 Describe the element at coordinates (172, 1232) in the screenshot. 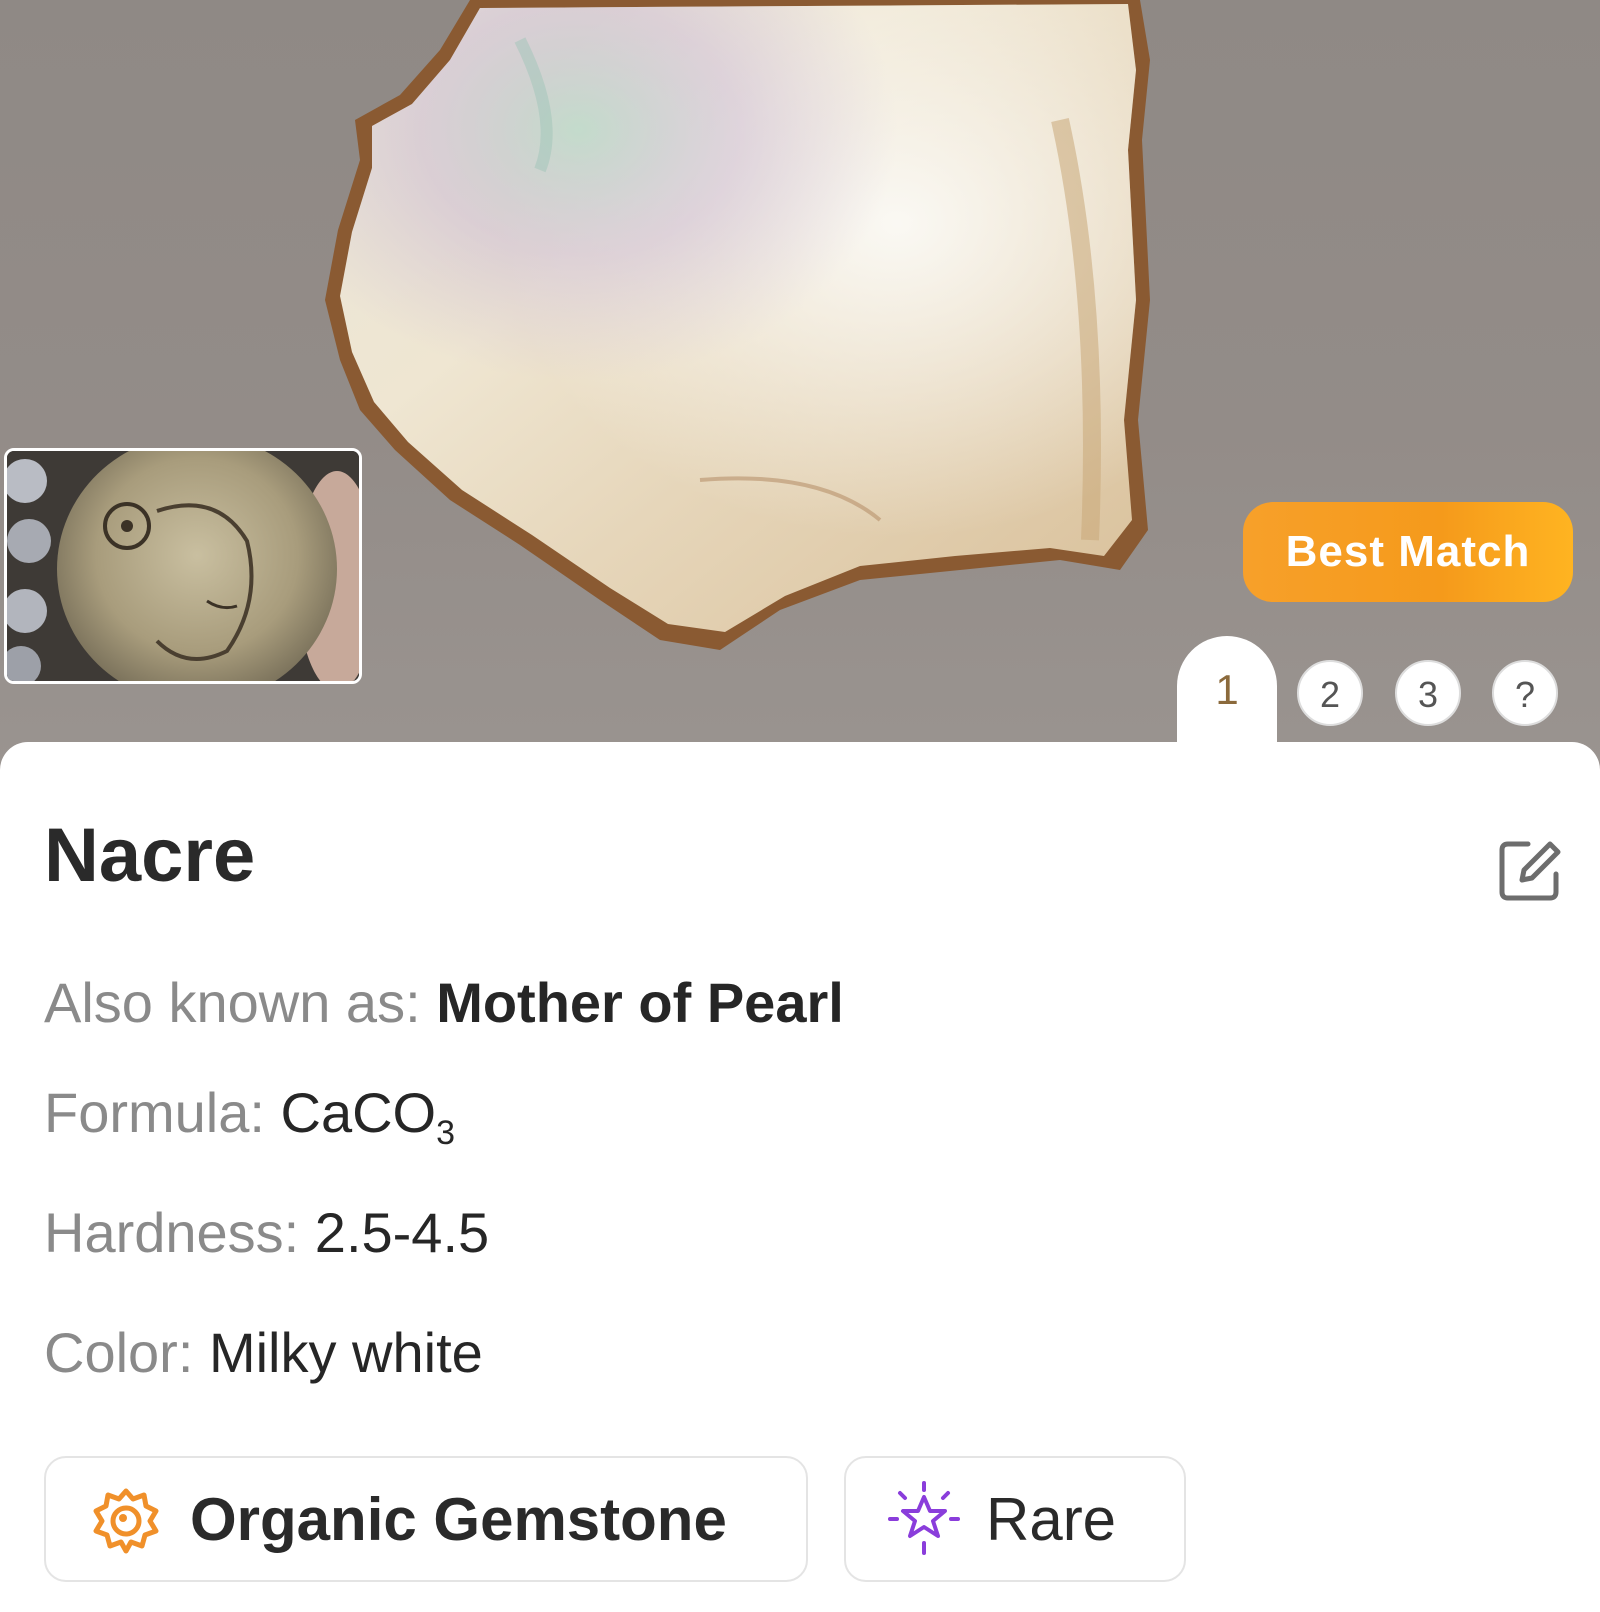

I see `hardness-label: Hardness:` at that location.